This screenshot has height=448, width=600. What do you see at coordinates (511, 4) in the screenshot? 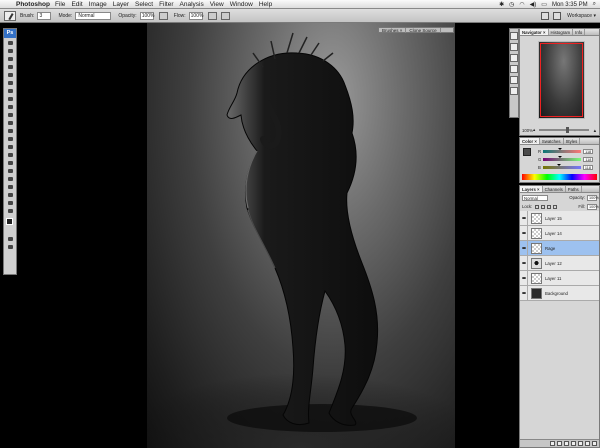
I see `time-machine-icon: ◷` at bounding box center [511, 4].